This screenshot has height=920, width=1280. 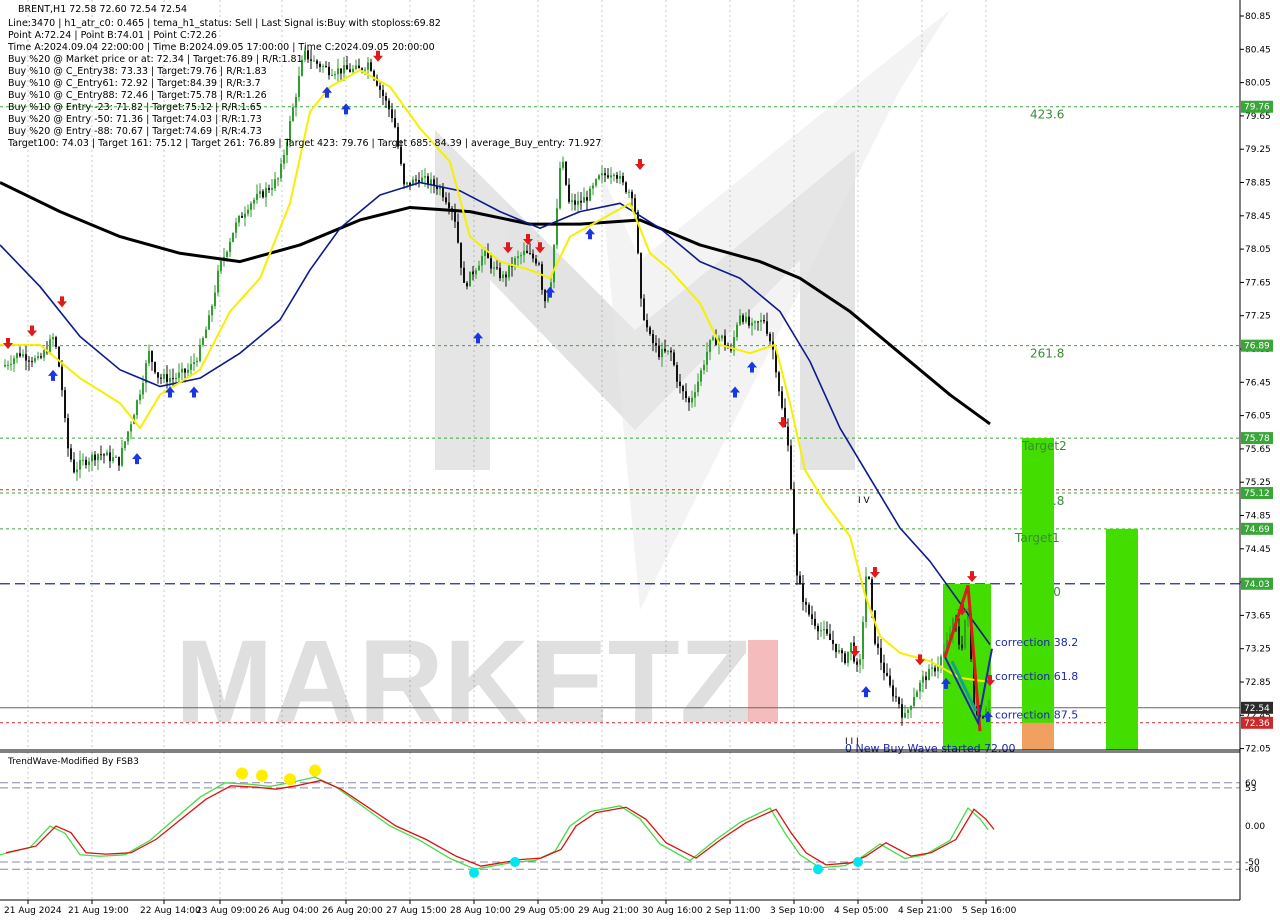 I want to click on price-label: 77.65, so click(x=1258, y=283).